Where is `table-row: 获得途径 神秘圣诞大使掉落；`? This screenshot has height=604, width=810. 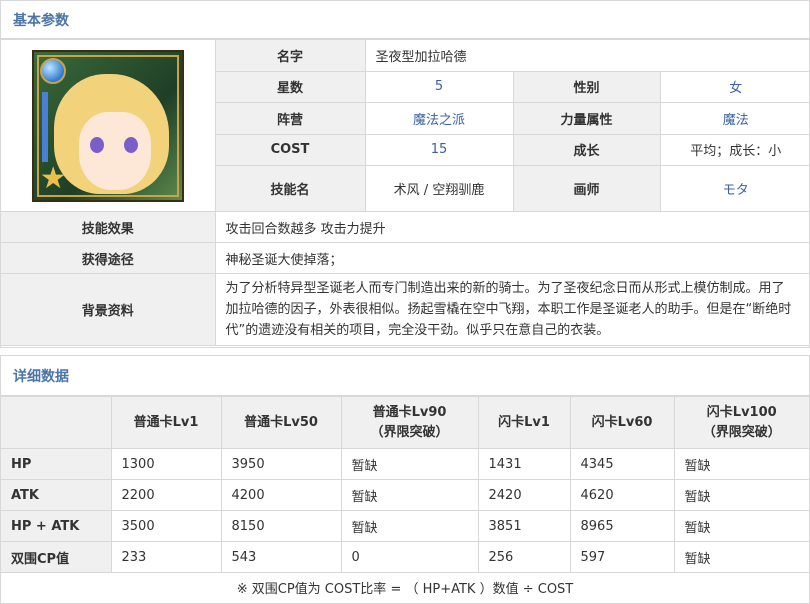 table-row: 获得途径 神秘圣诞大使掉落； is located at coordinates (405, 258).